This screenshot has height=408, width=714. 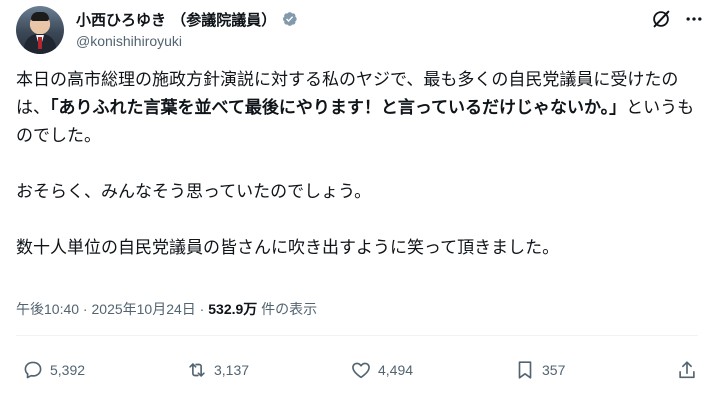 I want to click on repost-button: 3,137, so click(x=217, y=370).